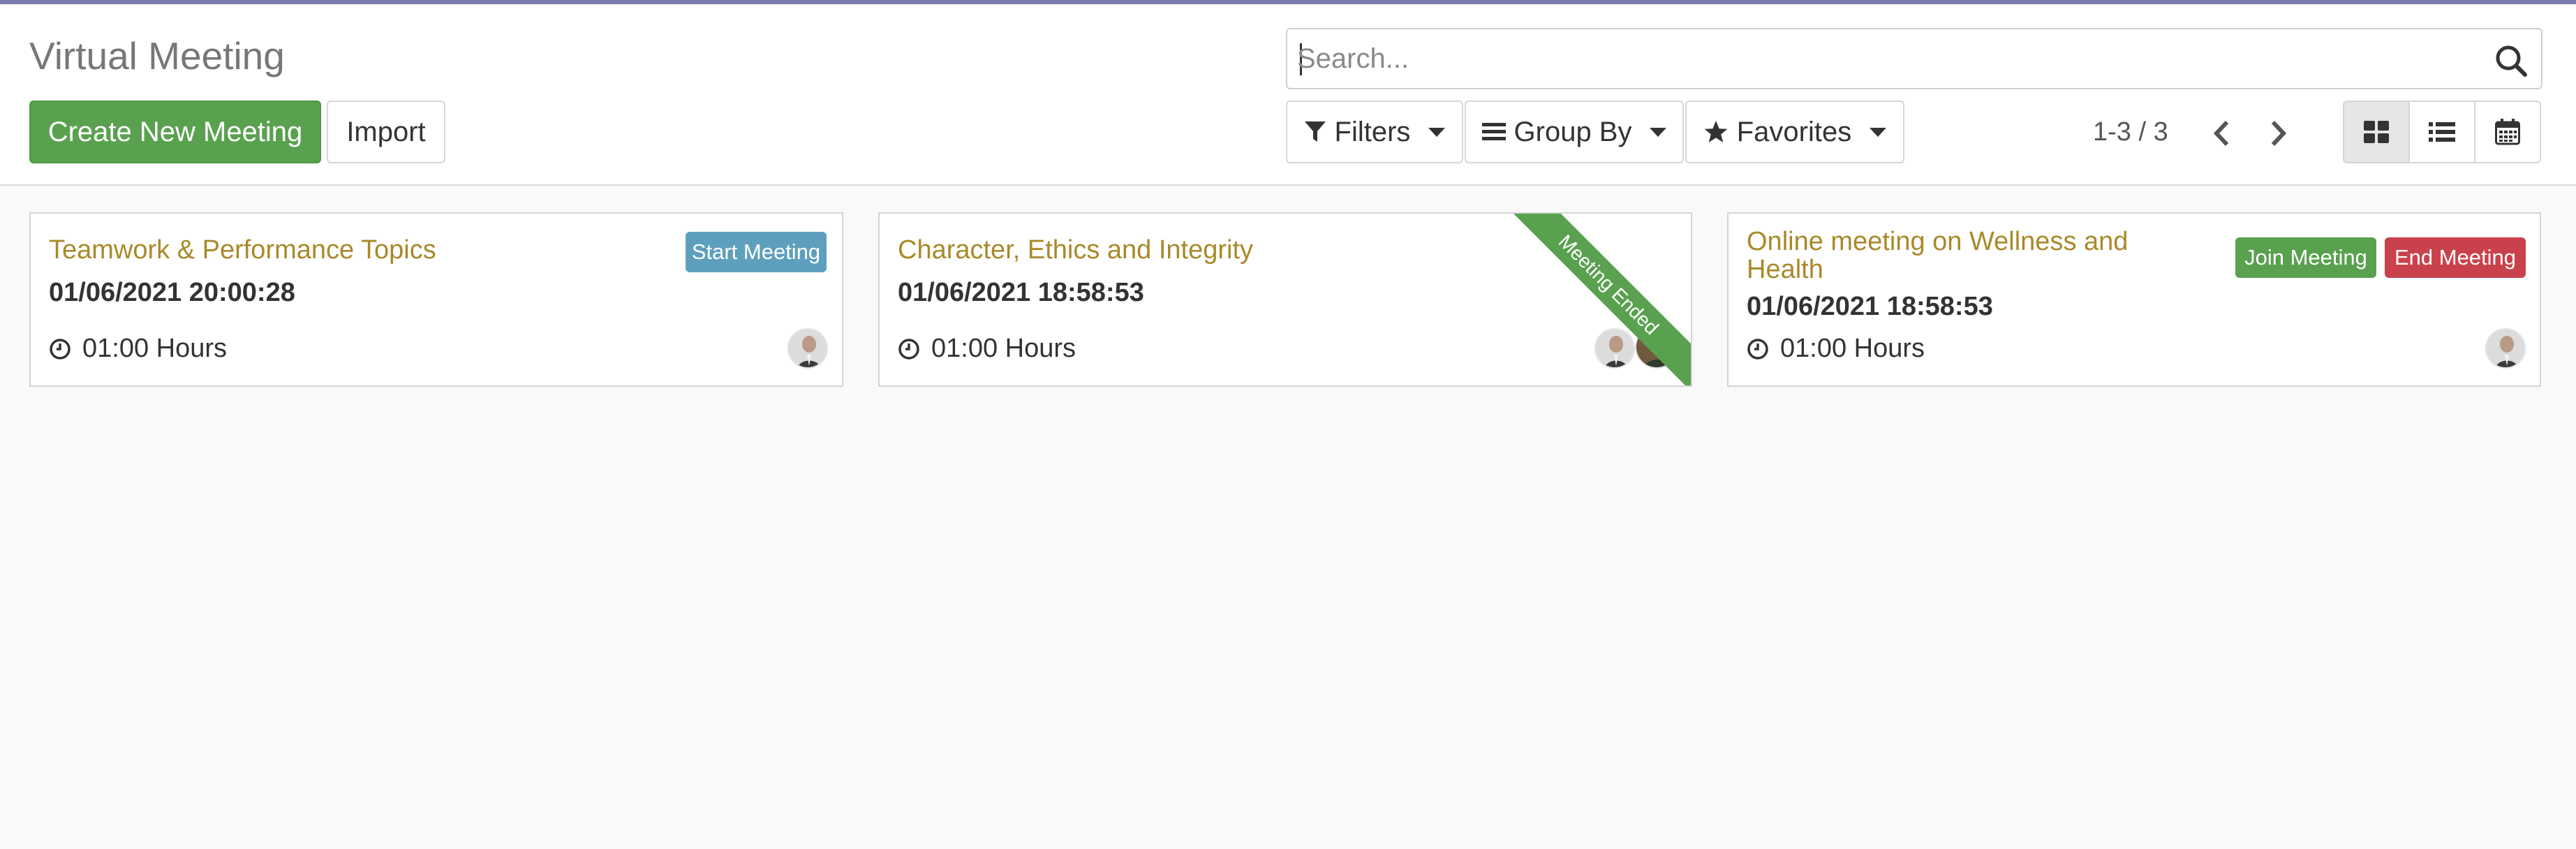 Image resolution: width=2576 pixels, height=849 pixels. Describe the element at coordinates (1594, 299) in the screenshot. I see `meeting-ended-ribbon: Meeting Ended` at that location.